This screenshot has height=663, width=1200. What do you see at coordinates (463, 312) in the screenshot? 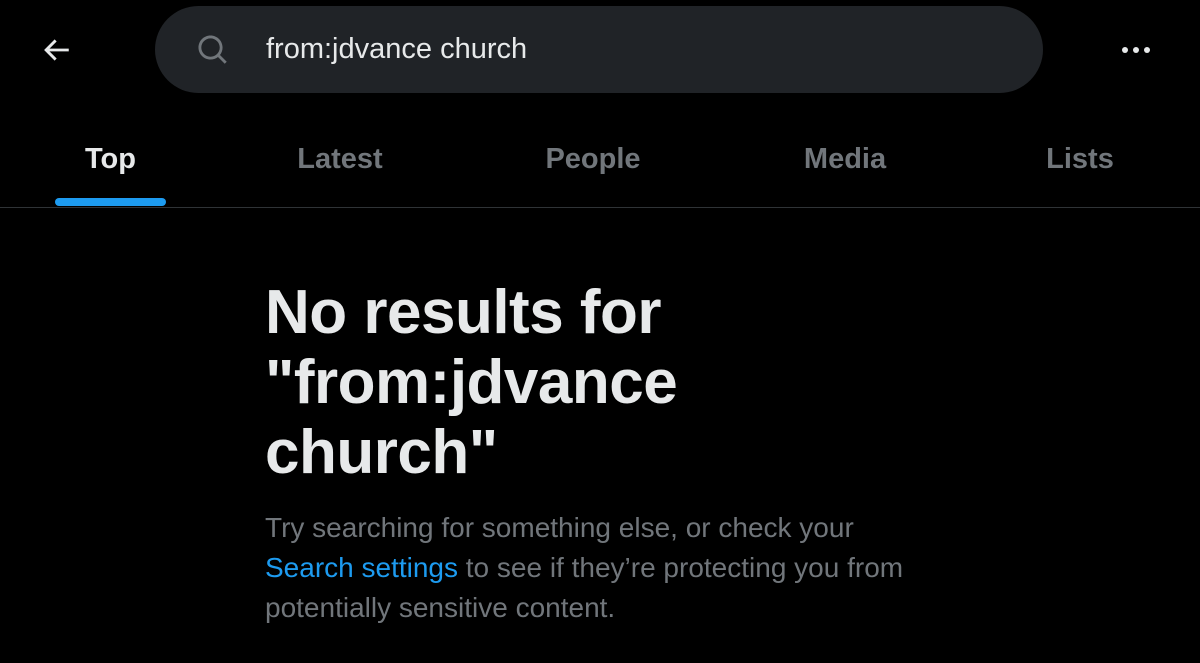
I see `empty-state-title-line: No results for` at bounding box center [463, 312].